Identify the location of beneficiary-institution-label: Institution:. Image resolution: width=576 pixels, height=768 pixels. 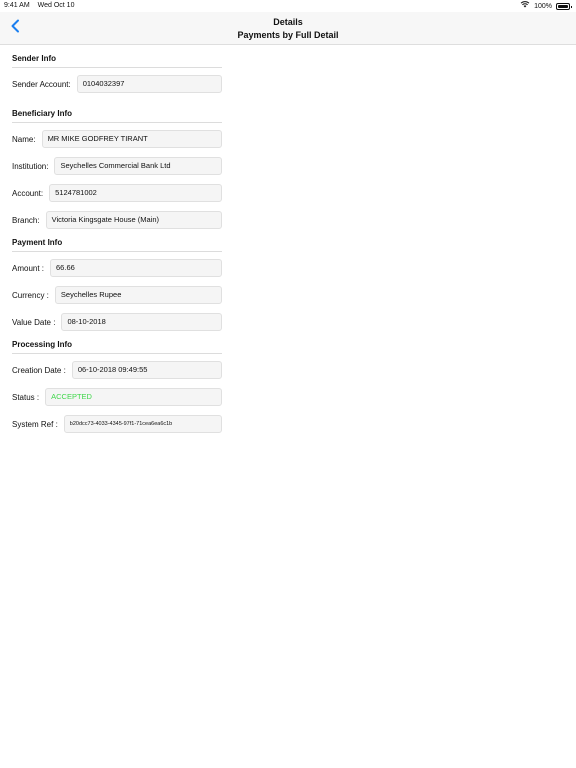
(30, 166).